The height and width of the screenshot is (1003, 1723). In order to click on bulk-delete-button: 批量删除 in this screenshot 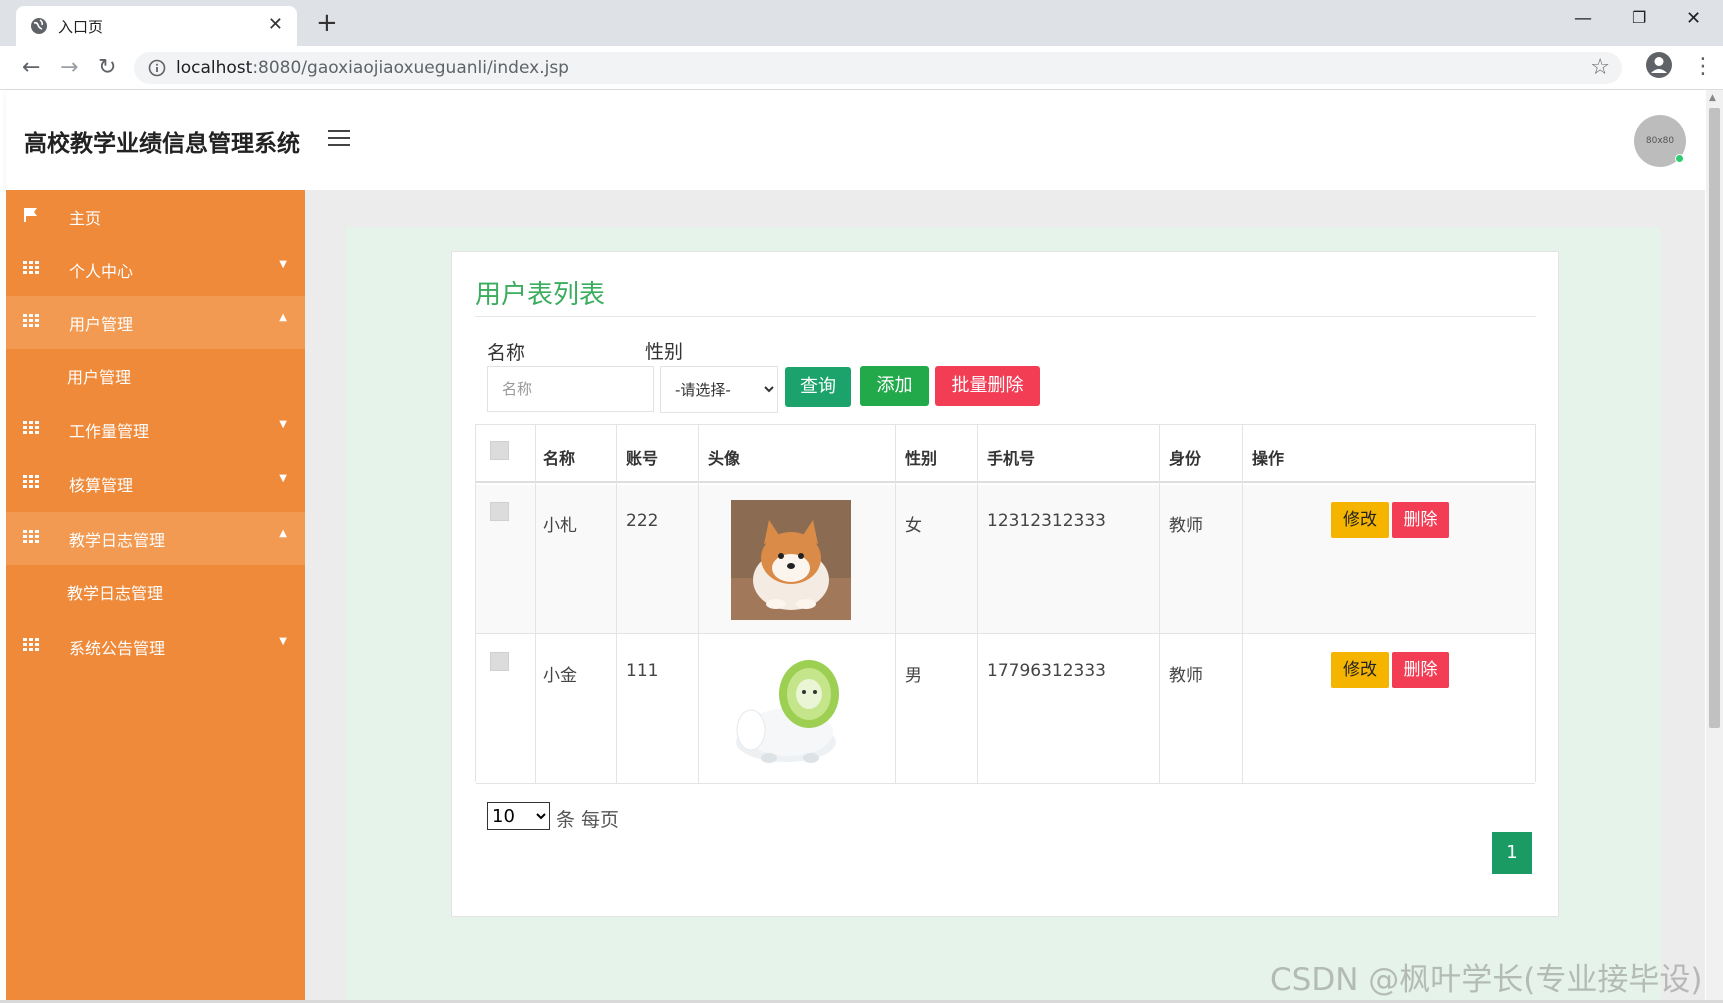, I will do `click(987, 386)`.